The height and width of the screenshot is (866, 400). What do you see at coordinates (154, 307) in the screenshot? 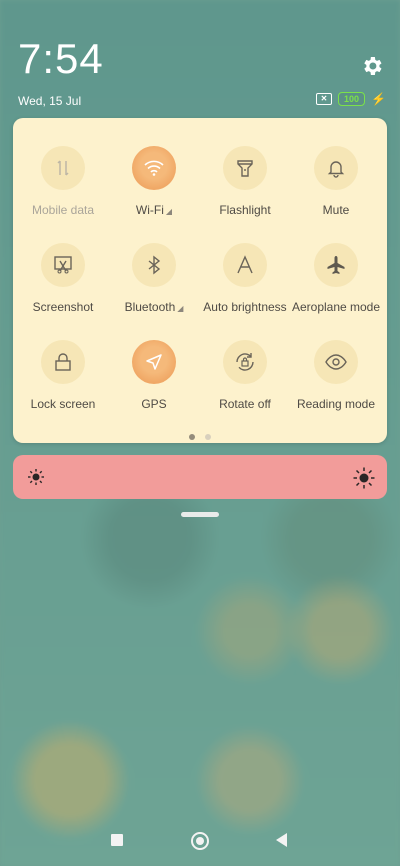
I see `tile-label: Bluetooth ◢` at bounding box center [154, 307].